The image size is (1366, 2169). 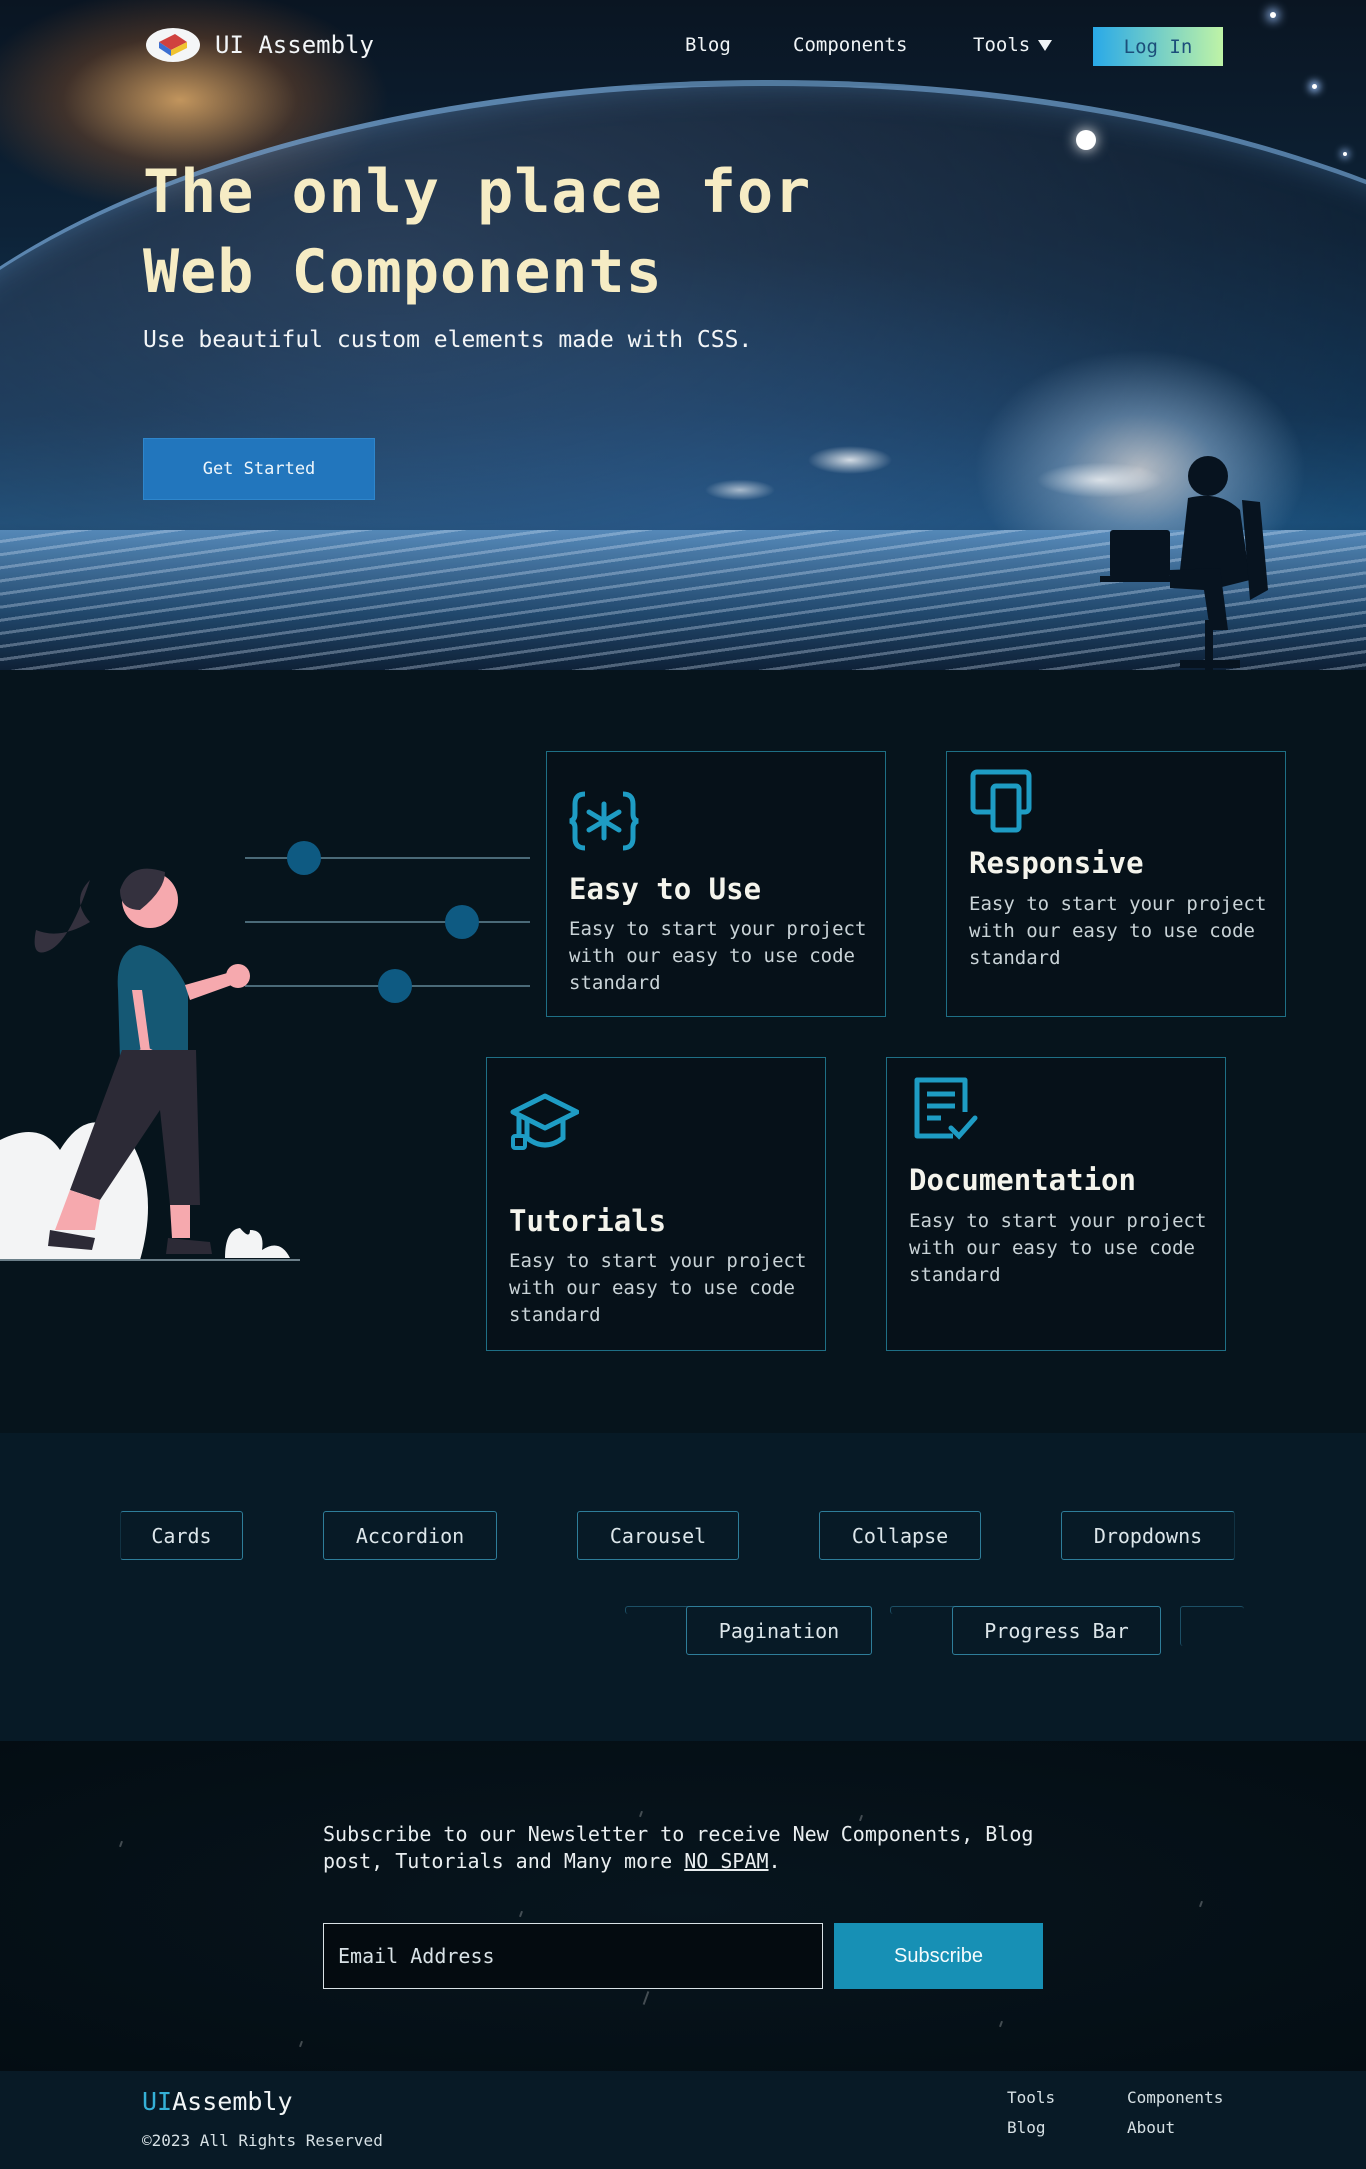 What do you see at coordinates (779, 1630) in the screenshot?
I see `tag-pagination: Pagination` at bounding box center [779, 1630].